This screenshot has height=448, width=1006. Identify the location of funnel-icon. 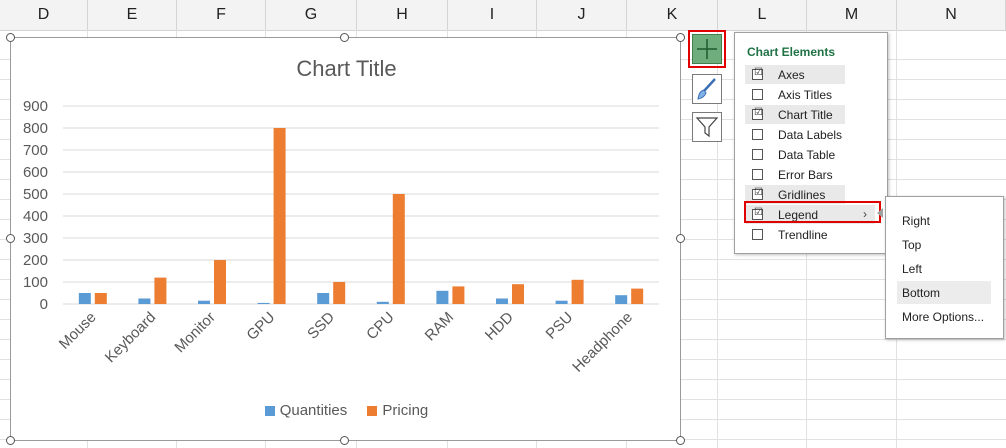
(707, 127).